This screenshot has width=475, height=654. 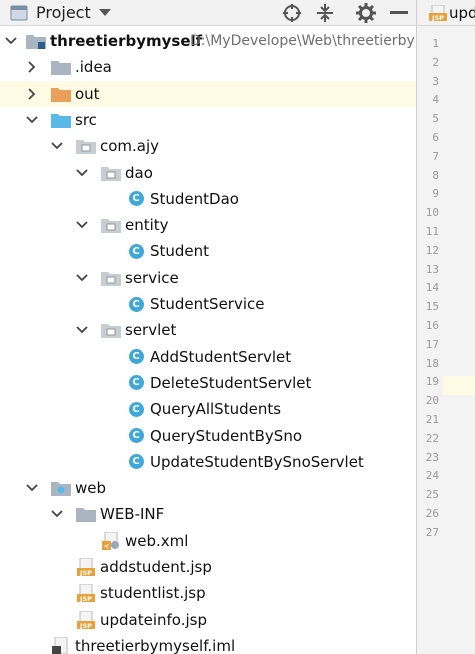 I want to click on tree-node-label: web, so click(x=91, y=488).